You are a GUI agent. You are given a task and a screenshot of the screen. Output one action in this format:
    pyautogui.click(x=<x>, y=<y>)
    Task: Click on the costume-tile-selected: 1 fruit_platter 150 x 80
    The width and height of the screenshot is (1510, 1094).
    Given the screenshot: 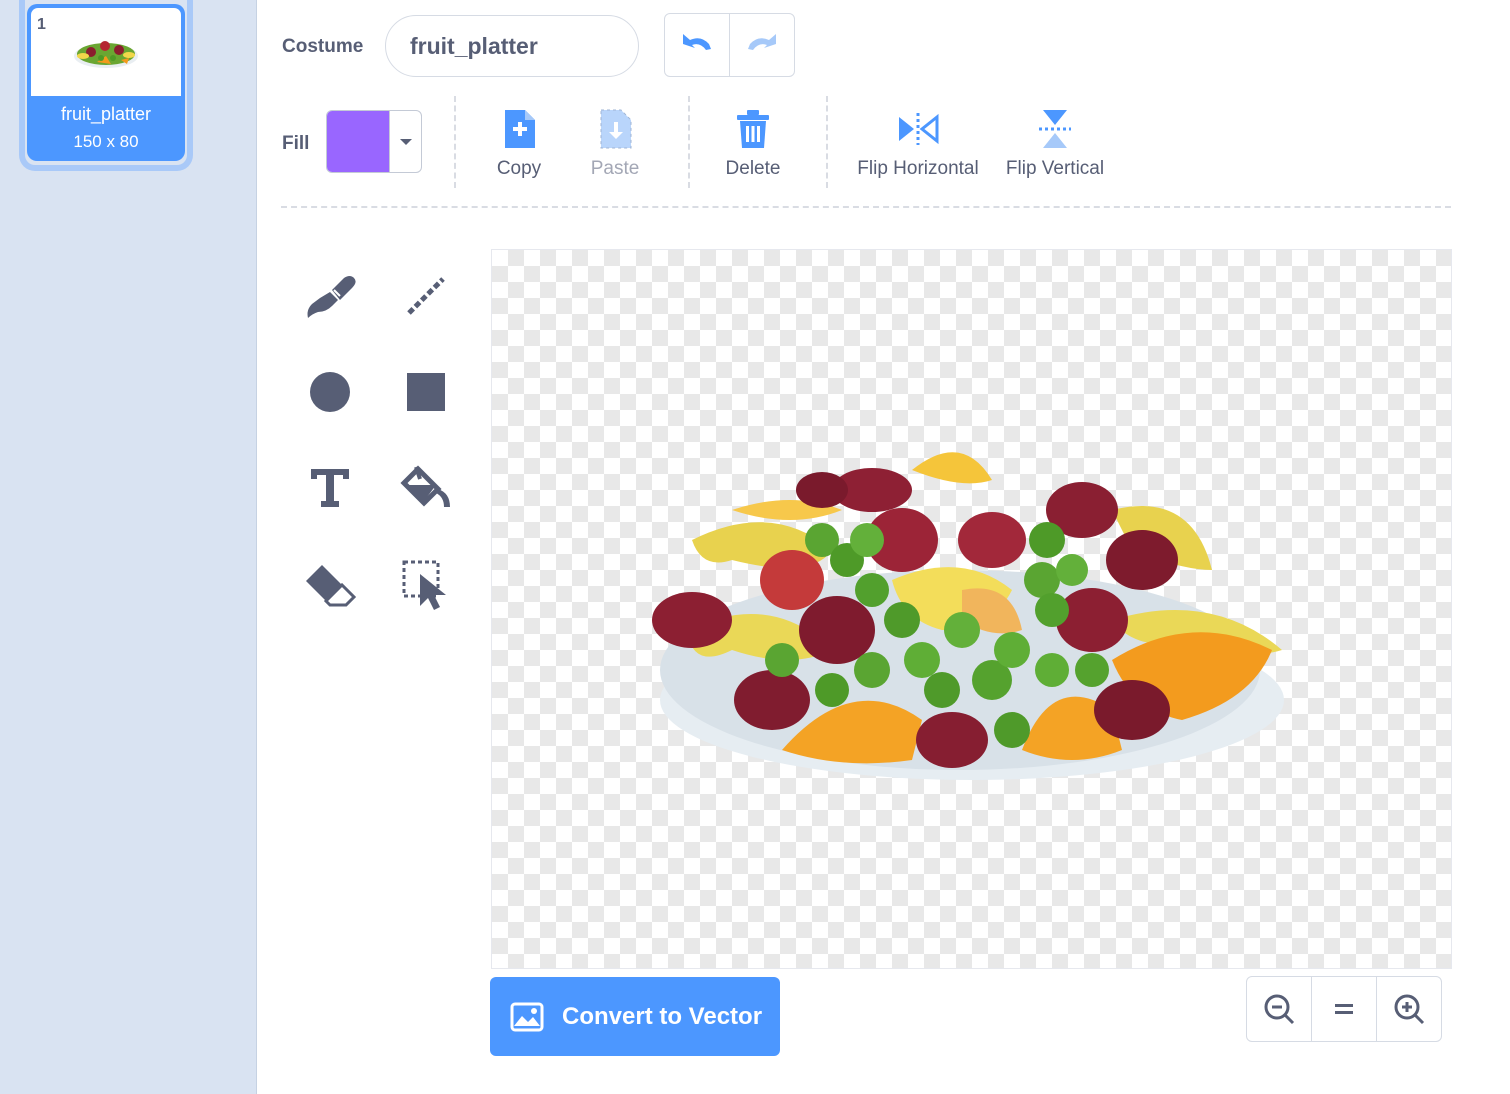 What is the action you would take?
    pyautogui.click(x=106, y=85)
    